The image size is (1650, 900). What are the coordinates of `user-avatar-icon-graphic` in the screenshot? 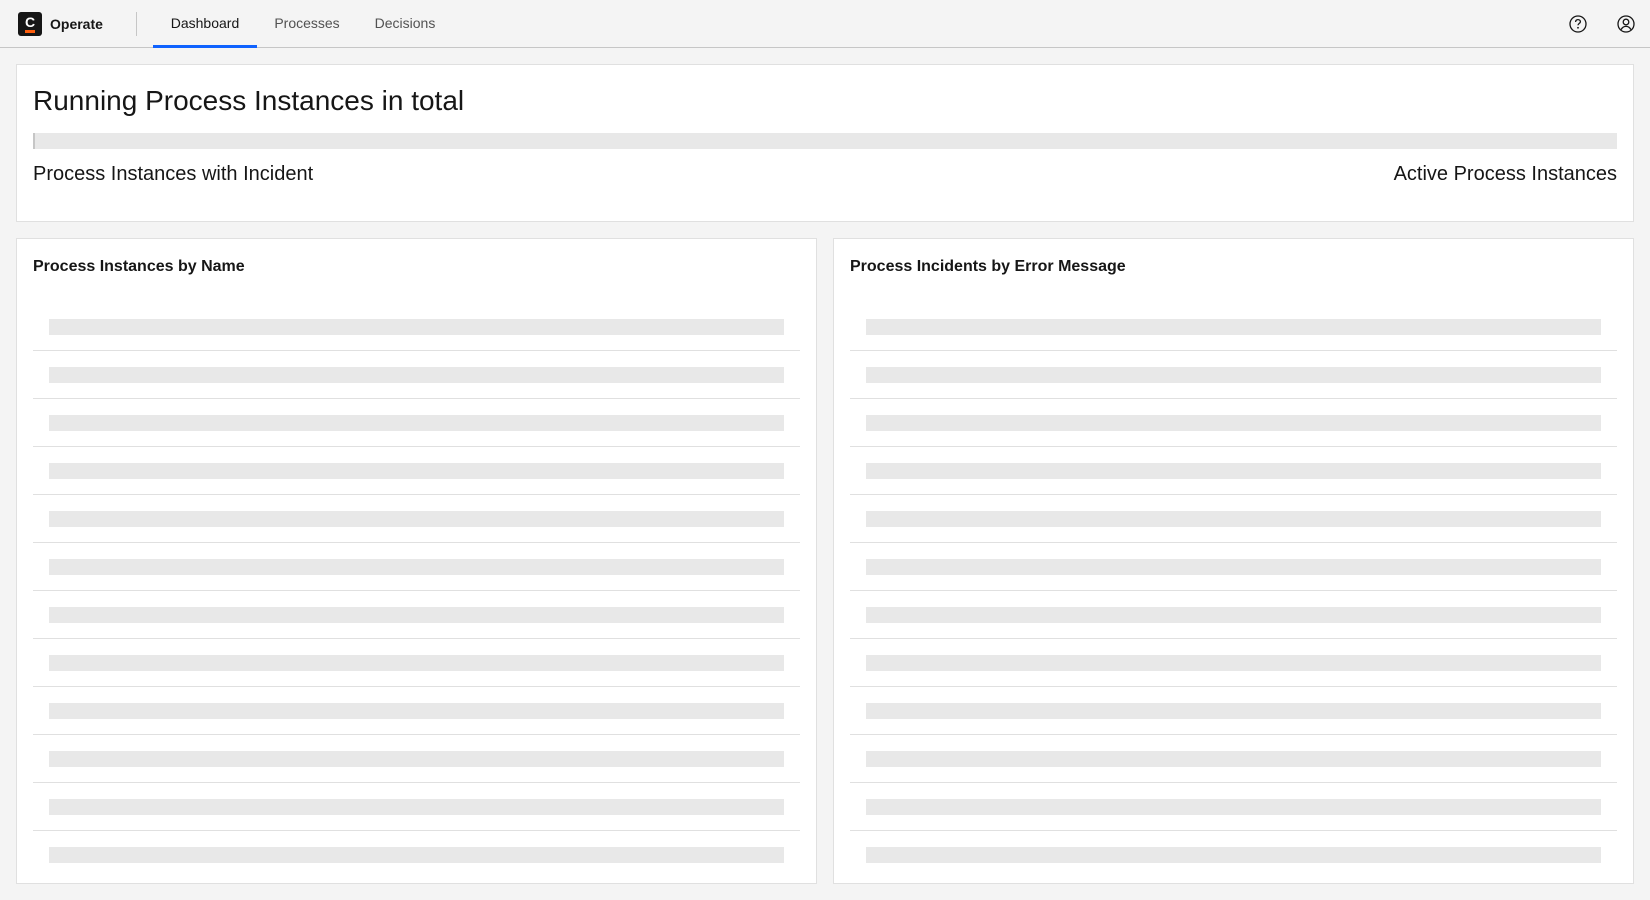 It's located at (1626, 24).